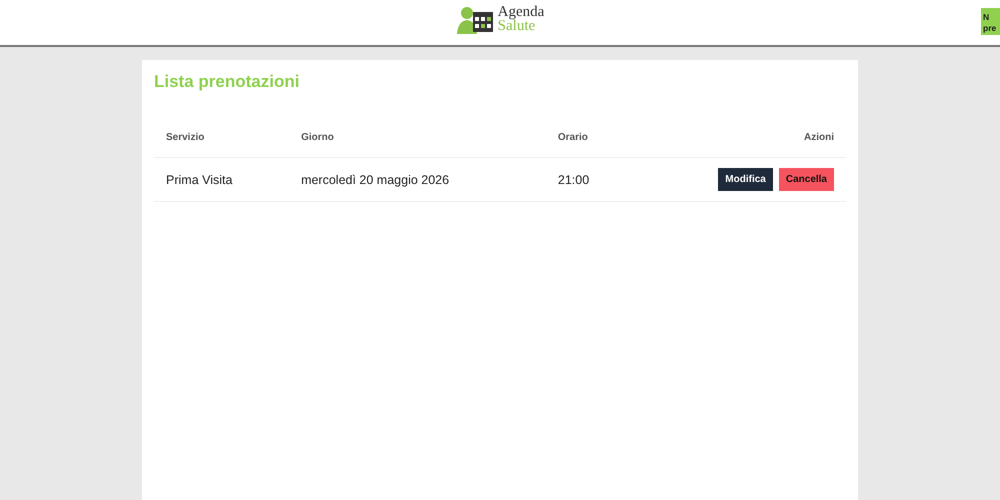 The height and width of the screenshot is (500, 1000). Describe the element at coordinates (222, 138) in the screenshot. I see `column-header: Servizio` at that location.